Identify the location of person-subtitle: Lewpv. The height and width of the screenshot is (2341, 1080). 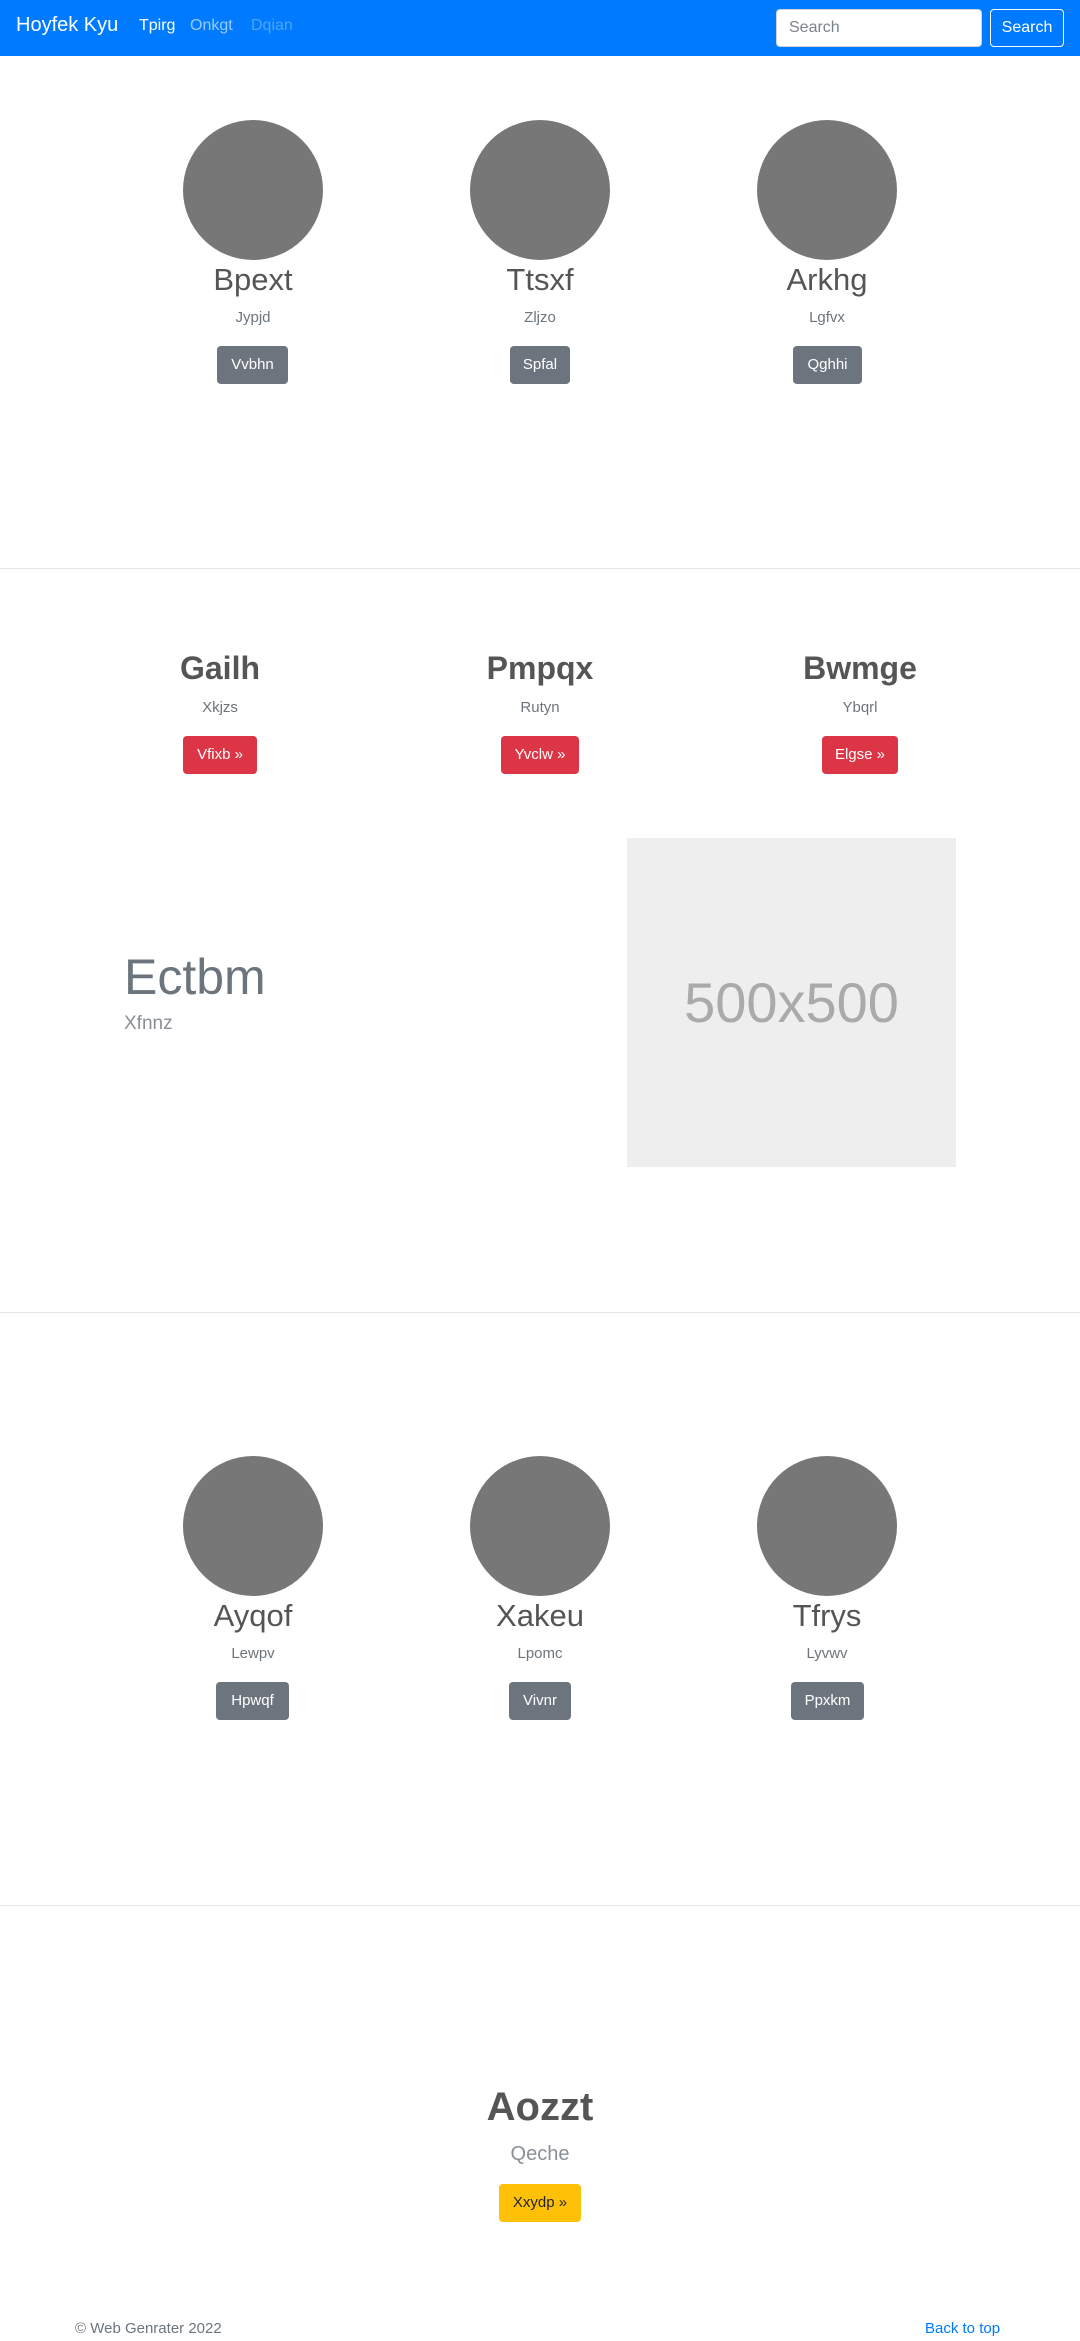
(253, 1653).